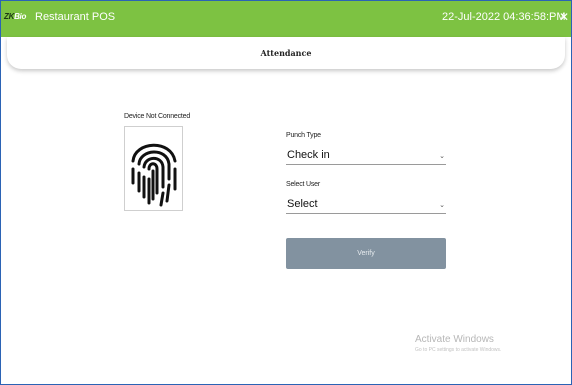 The width and height of the screenshot is (572, 385). Describe the element at coordinates (303, 135) in the screenshot. I see `punch-type-label: Punch Type` at that location.